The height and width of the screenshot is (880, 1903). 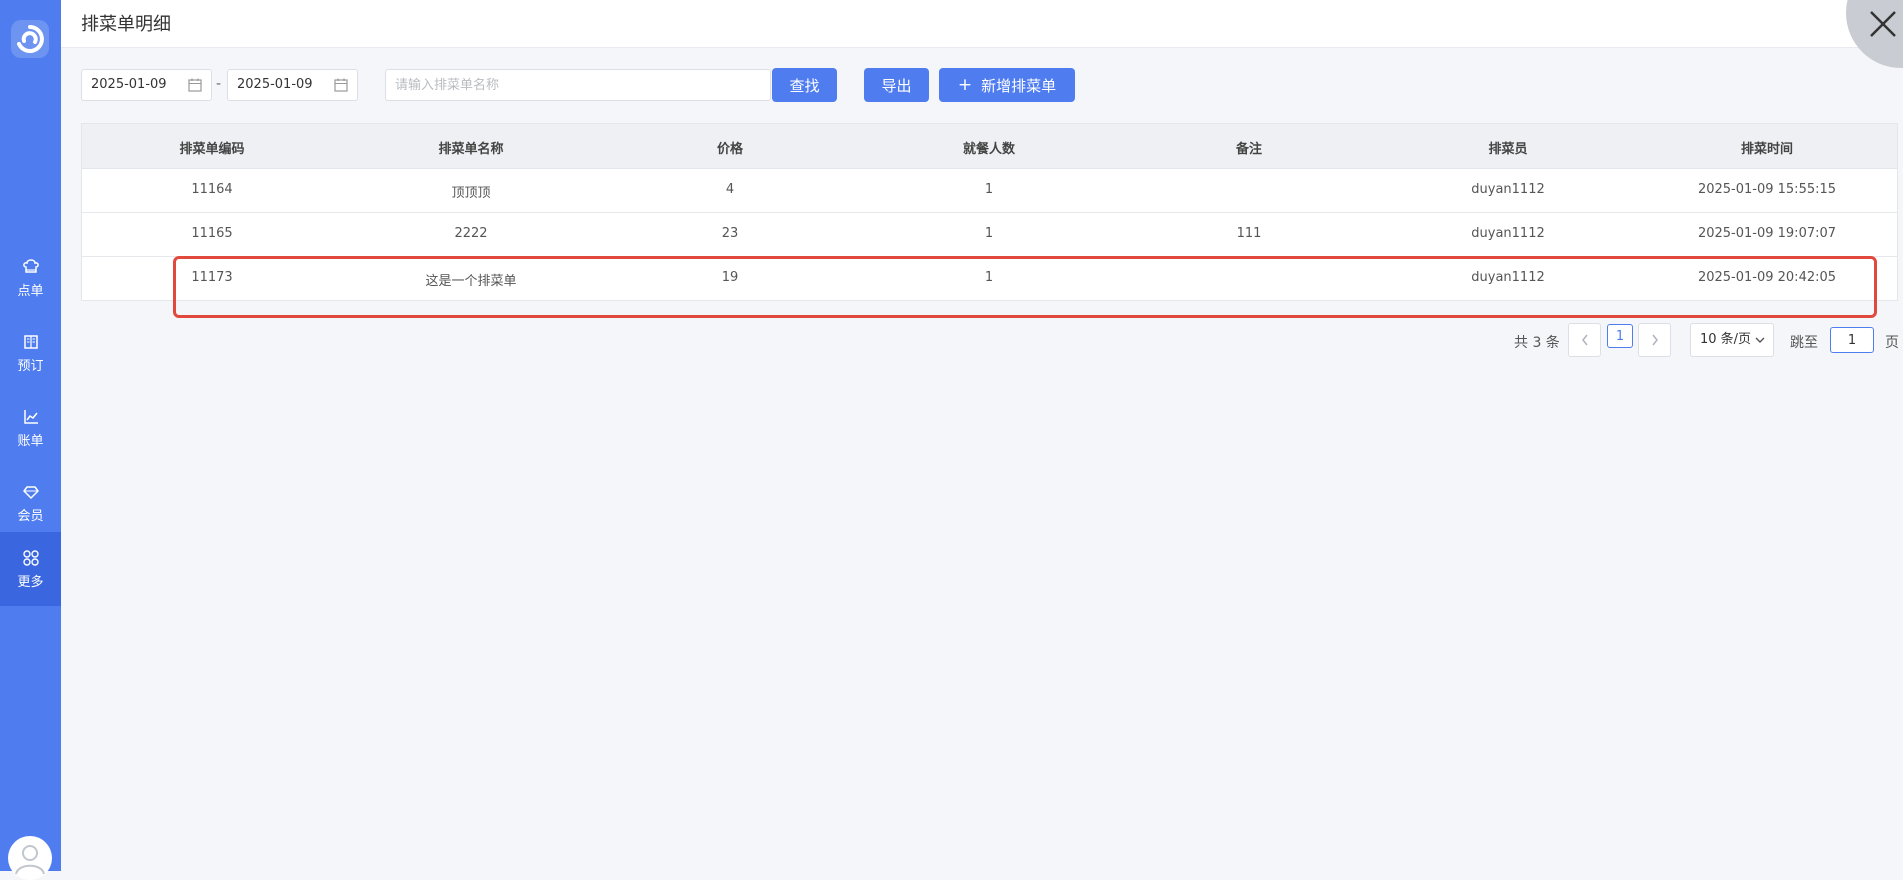 What do you see at coordinates (730, 233) in the screenshot?
I see `cell-price: 23` at bounding box center [730, 233].